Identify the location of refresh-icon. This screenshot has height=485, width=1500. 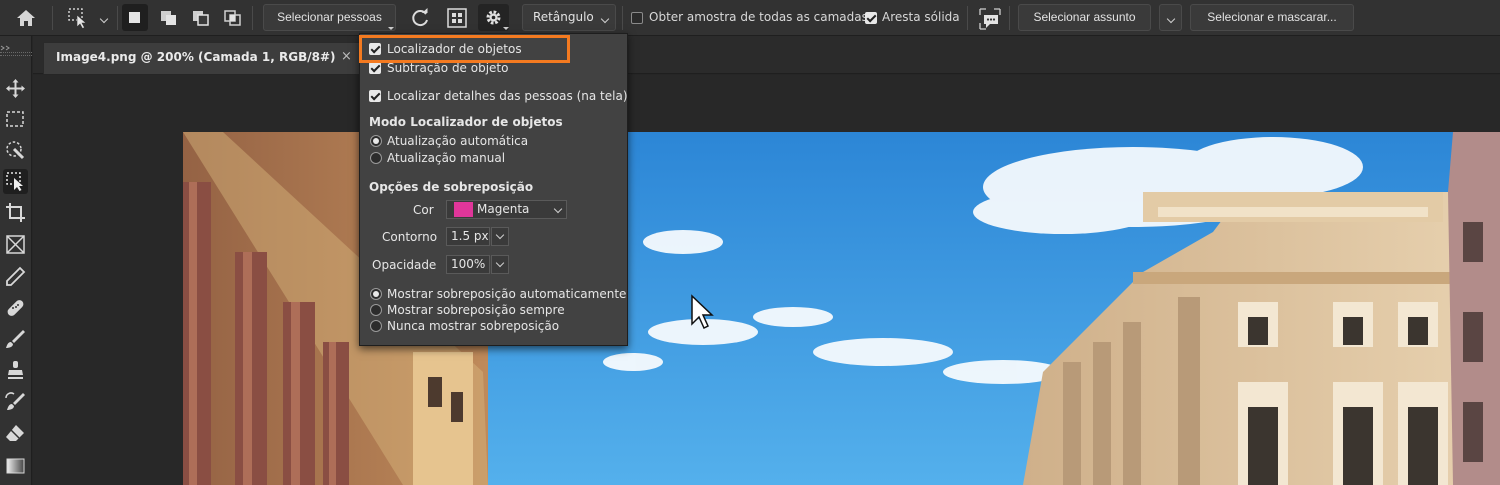
(420, 18).